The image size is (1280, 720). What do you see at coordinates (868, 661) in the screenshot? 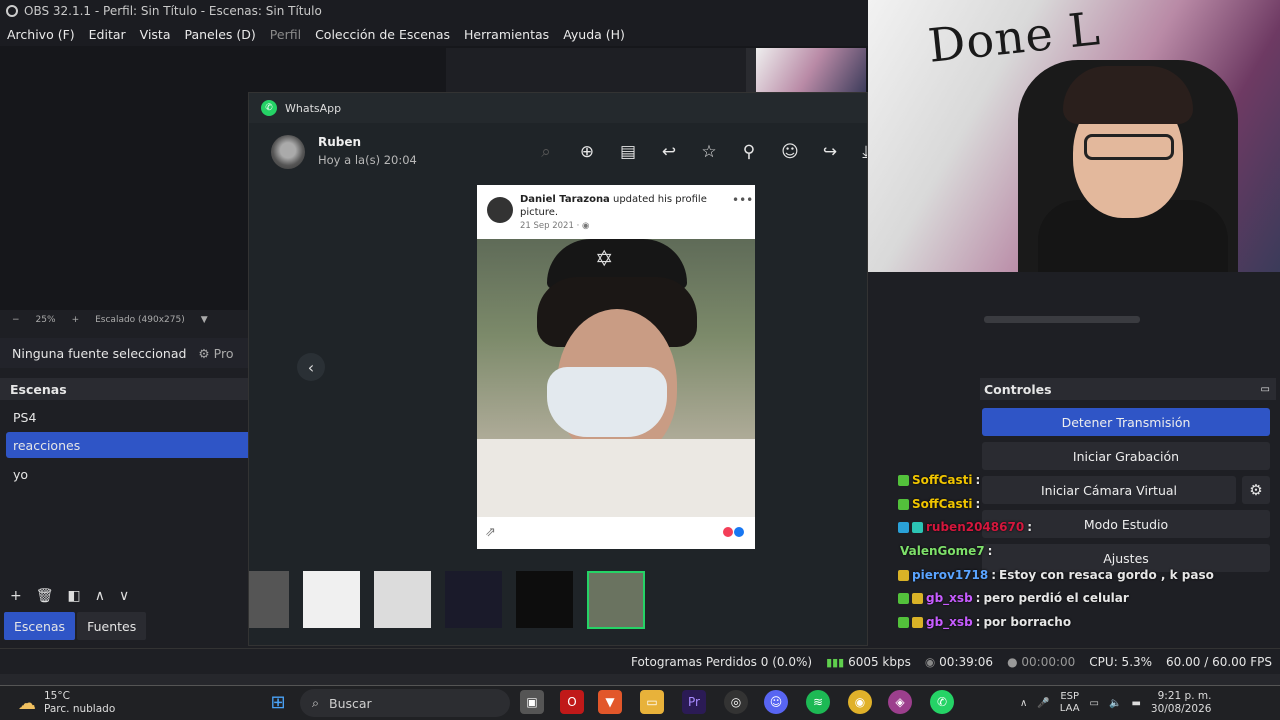
I see `bitrate: ▮▮▮ 6005 kbps` at bounding box center [868, 661].